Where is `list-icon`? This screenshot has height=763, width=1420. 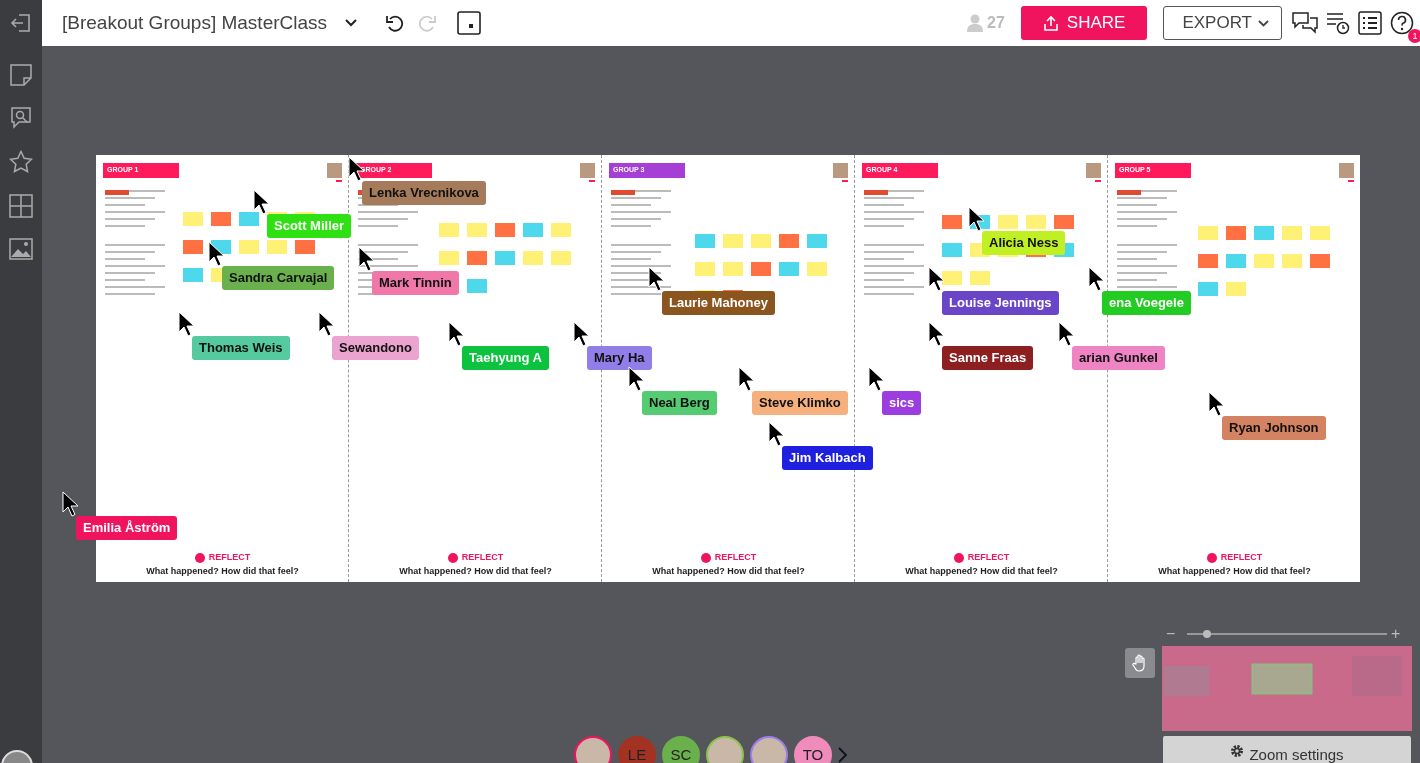
list-icon is located at coordinates (1370, 23).